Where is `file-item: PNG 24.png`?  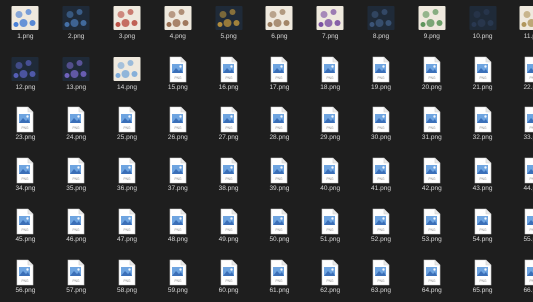 file-item: PNG 24.png is located at coordinates (76, 126).